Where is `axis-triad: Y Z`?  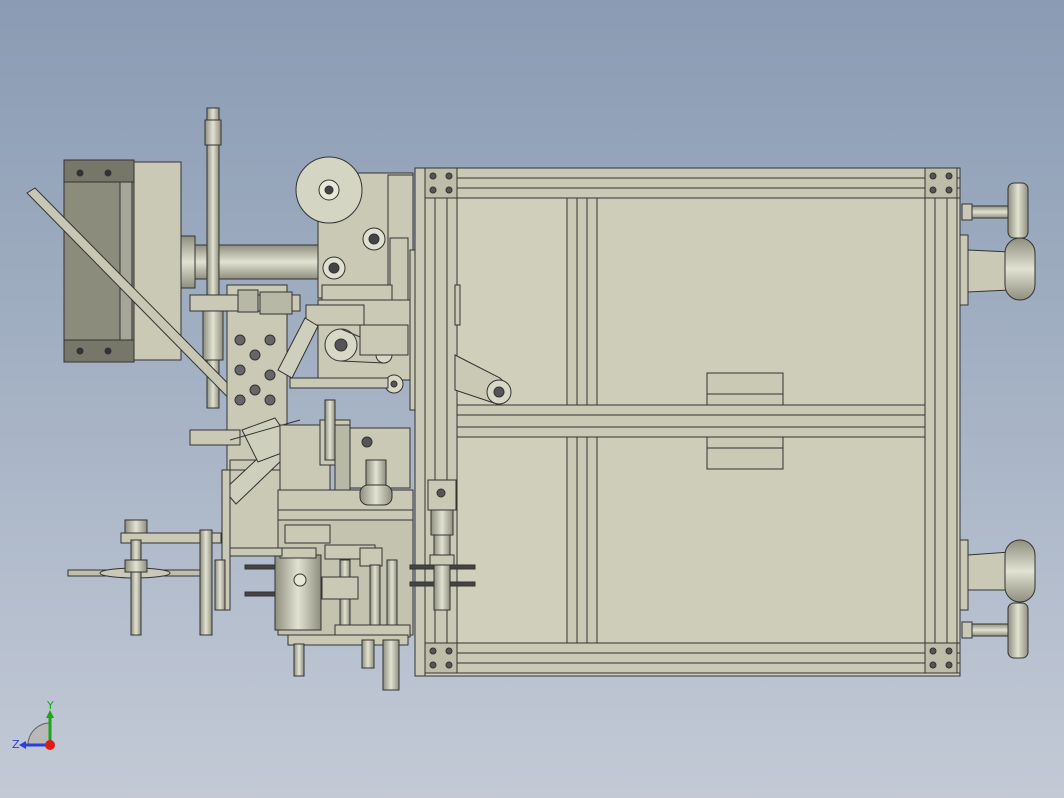
axis-triad: Y Z is located at coordinates (33, 725).